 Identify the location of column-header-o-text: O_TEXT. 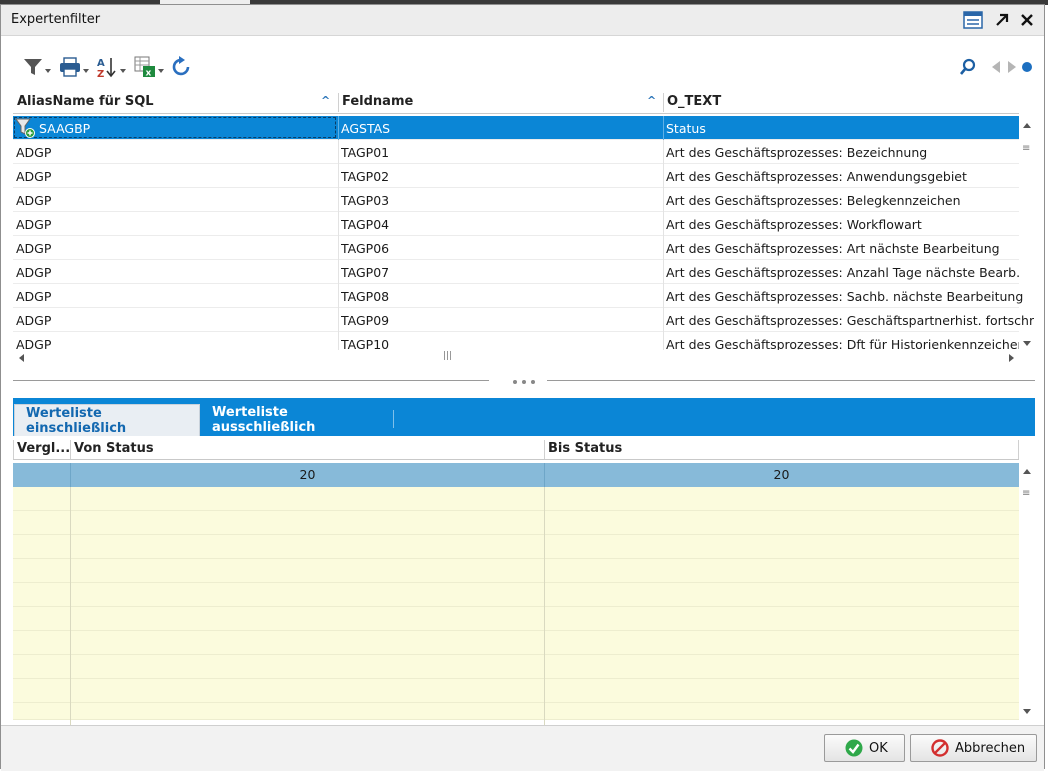
(694, 103).